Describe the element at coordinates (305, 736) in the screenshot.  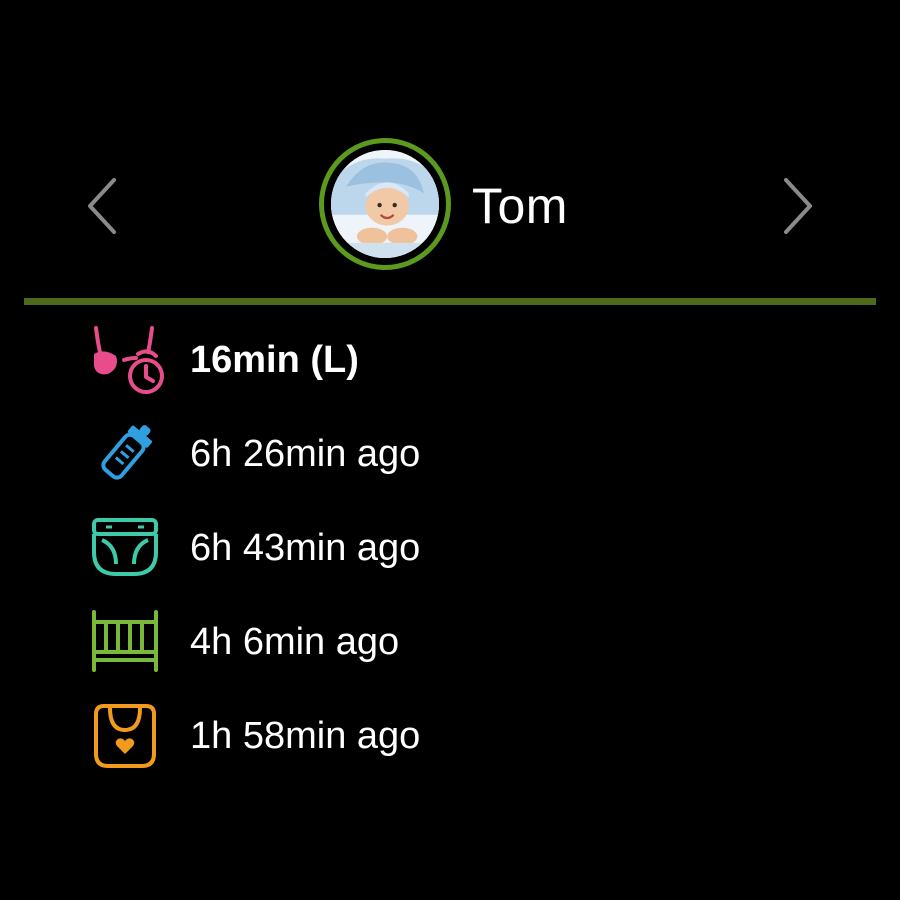
I see `solids-last-time: 1h 58min ago` at that location.